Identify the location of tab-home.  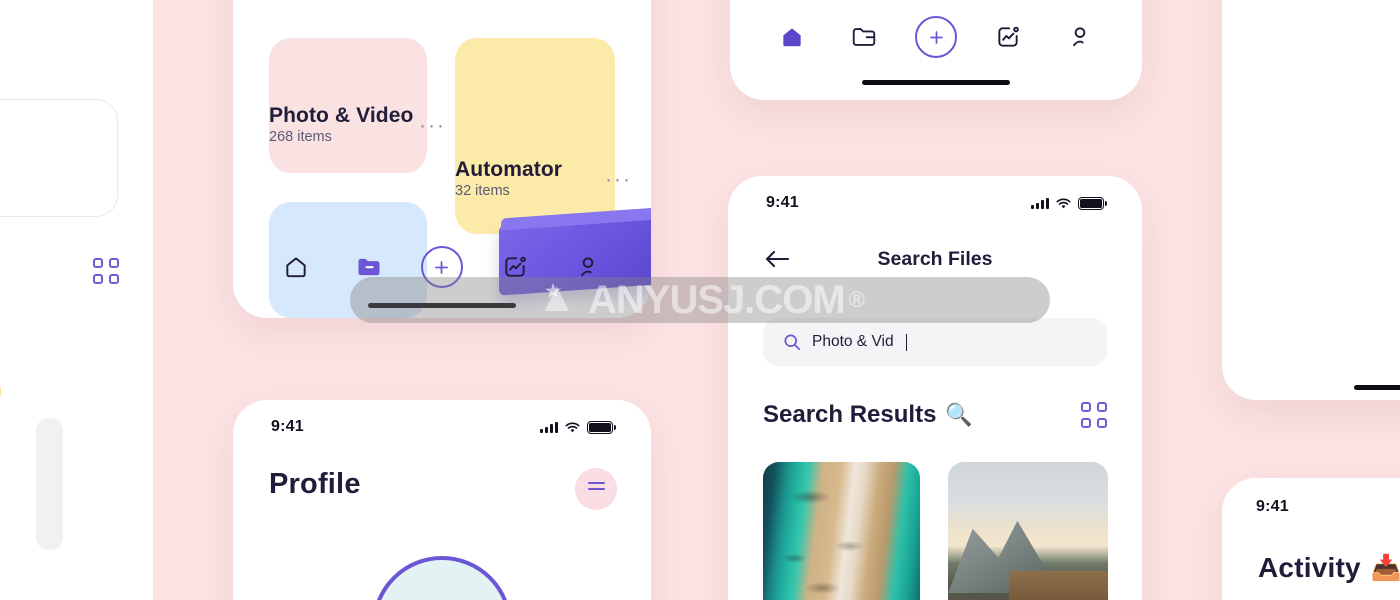
(296, 267).